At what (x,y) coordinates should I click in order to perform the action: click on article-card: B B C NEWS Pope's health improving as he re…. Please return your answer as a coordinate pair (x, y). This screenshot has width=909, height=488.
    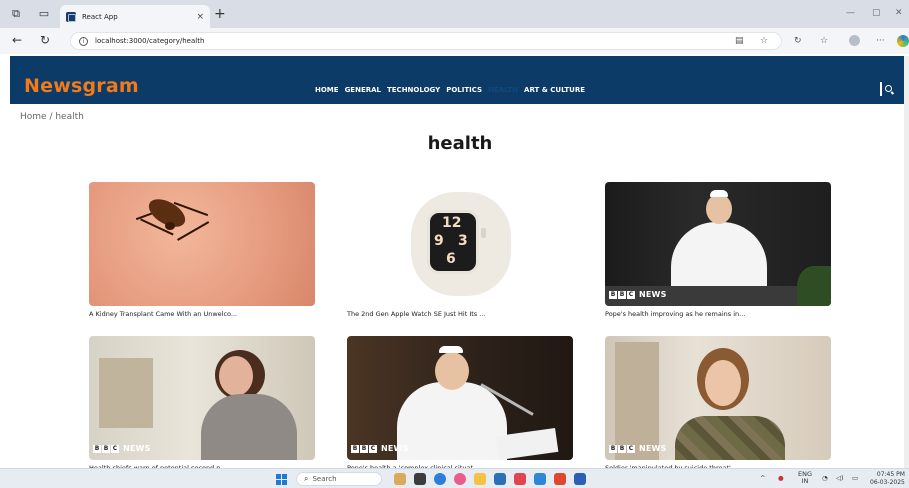
    Looking at the image, I should click on (718, 250).